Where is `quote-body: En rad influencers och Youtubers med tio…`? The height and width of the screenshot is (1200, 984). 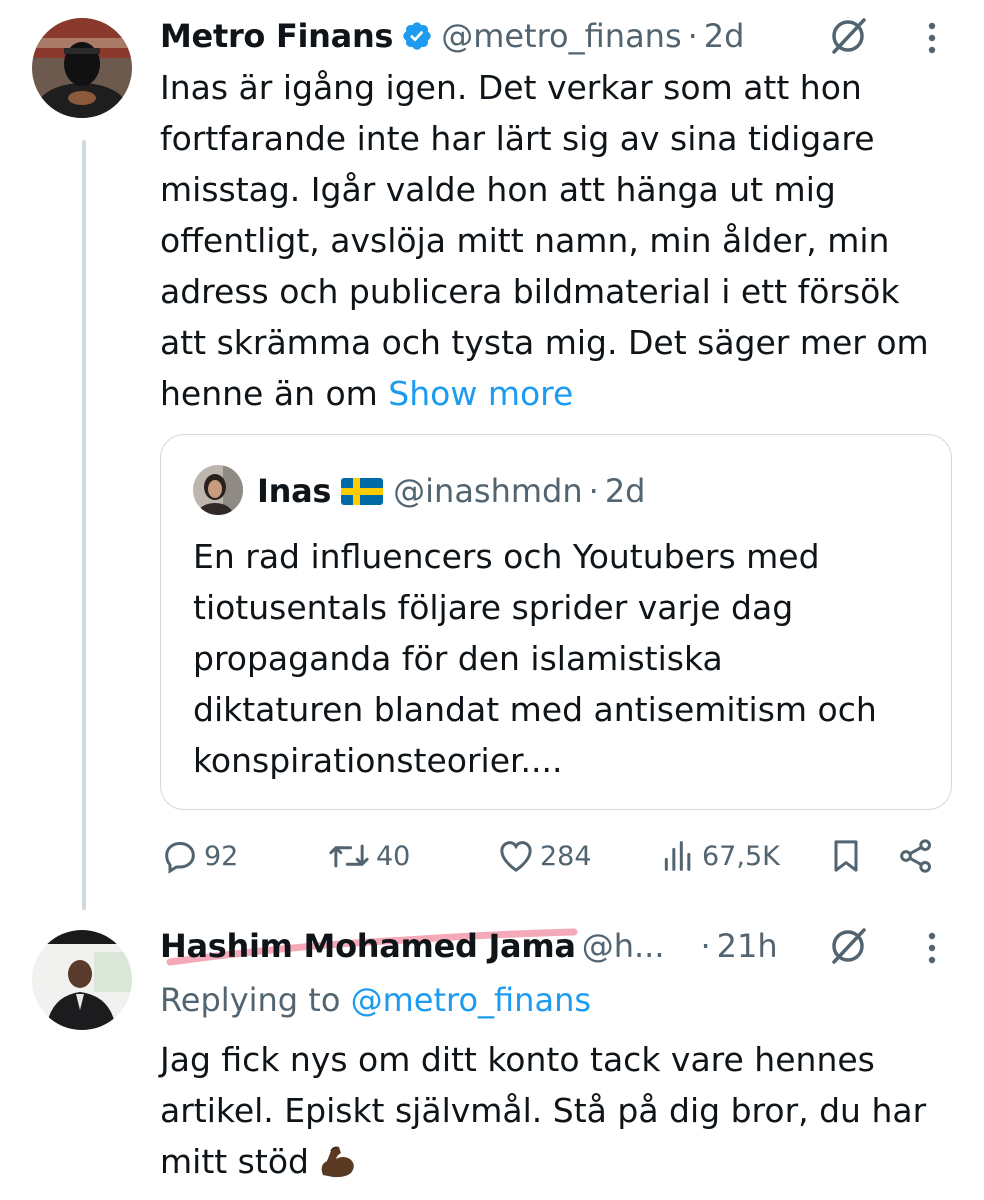
quote-body: En rad influencers och Youtubers med tio… is located at coordinates (535, 658).